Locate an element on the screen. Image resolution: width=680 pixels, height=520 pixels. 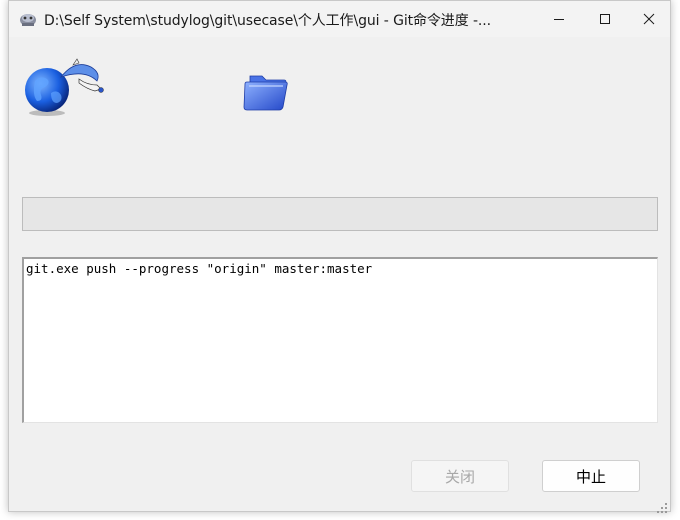
git-gui-icon is located at coordinates (28, 19).